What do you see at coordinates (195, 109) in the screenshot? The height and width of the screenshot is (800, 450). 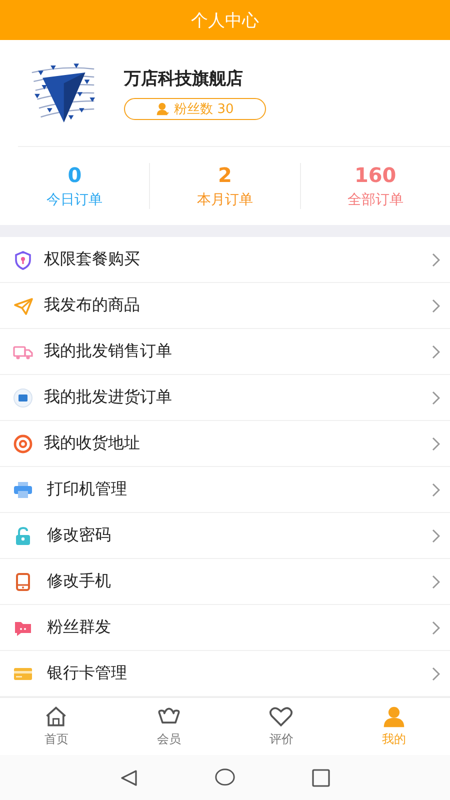 I see `fans-badge: 粉丝数 30` at bounding box center [195, 109].